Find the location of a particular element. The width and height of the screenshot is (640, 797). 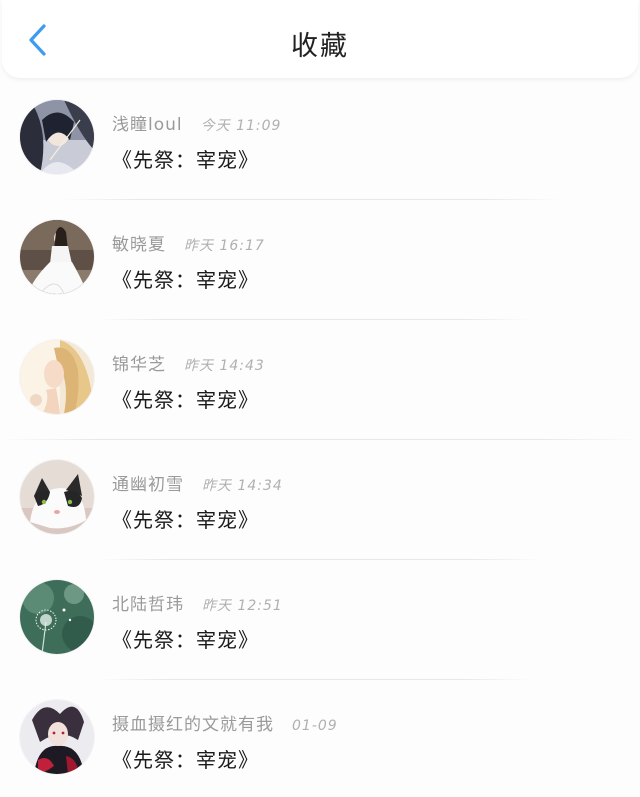

anime-character-avatar is located at coordinates (57, 737).